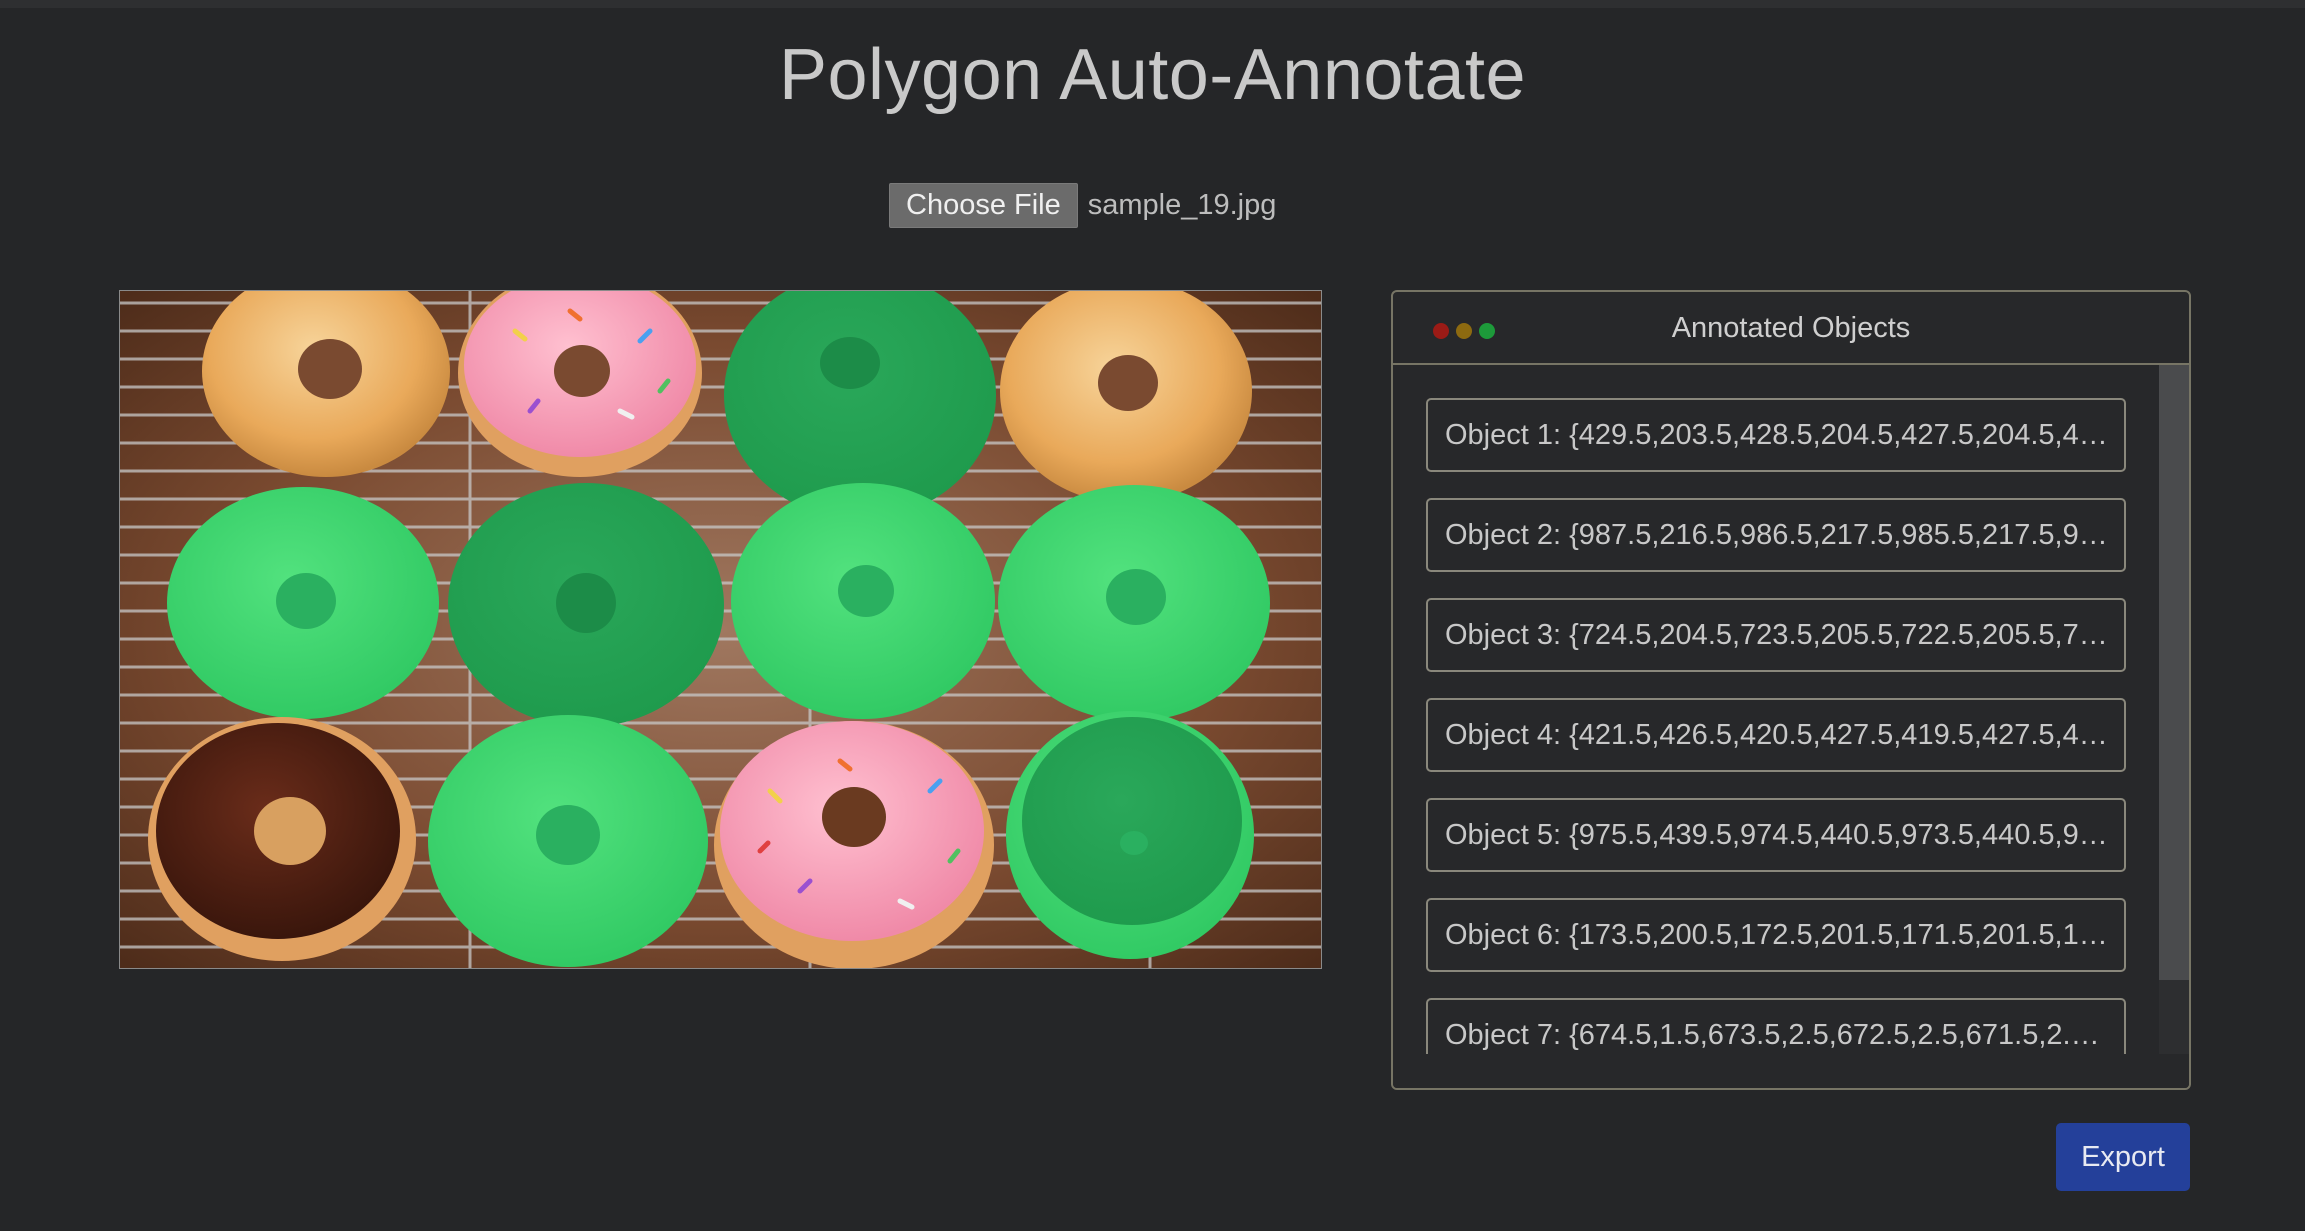 This screenshot has height=1231, width=2305. What do you see at coordinates (2174, 672) in the screenshot?
I see `scrollbar-thumb` at bounding box center [2174, 672].